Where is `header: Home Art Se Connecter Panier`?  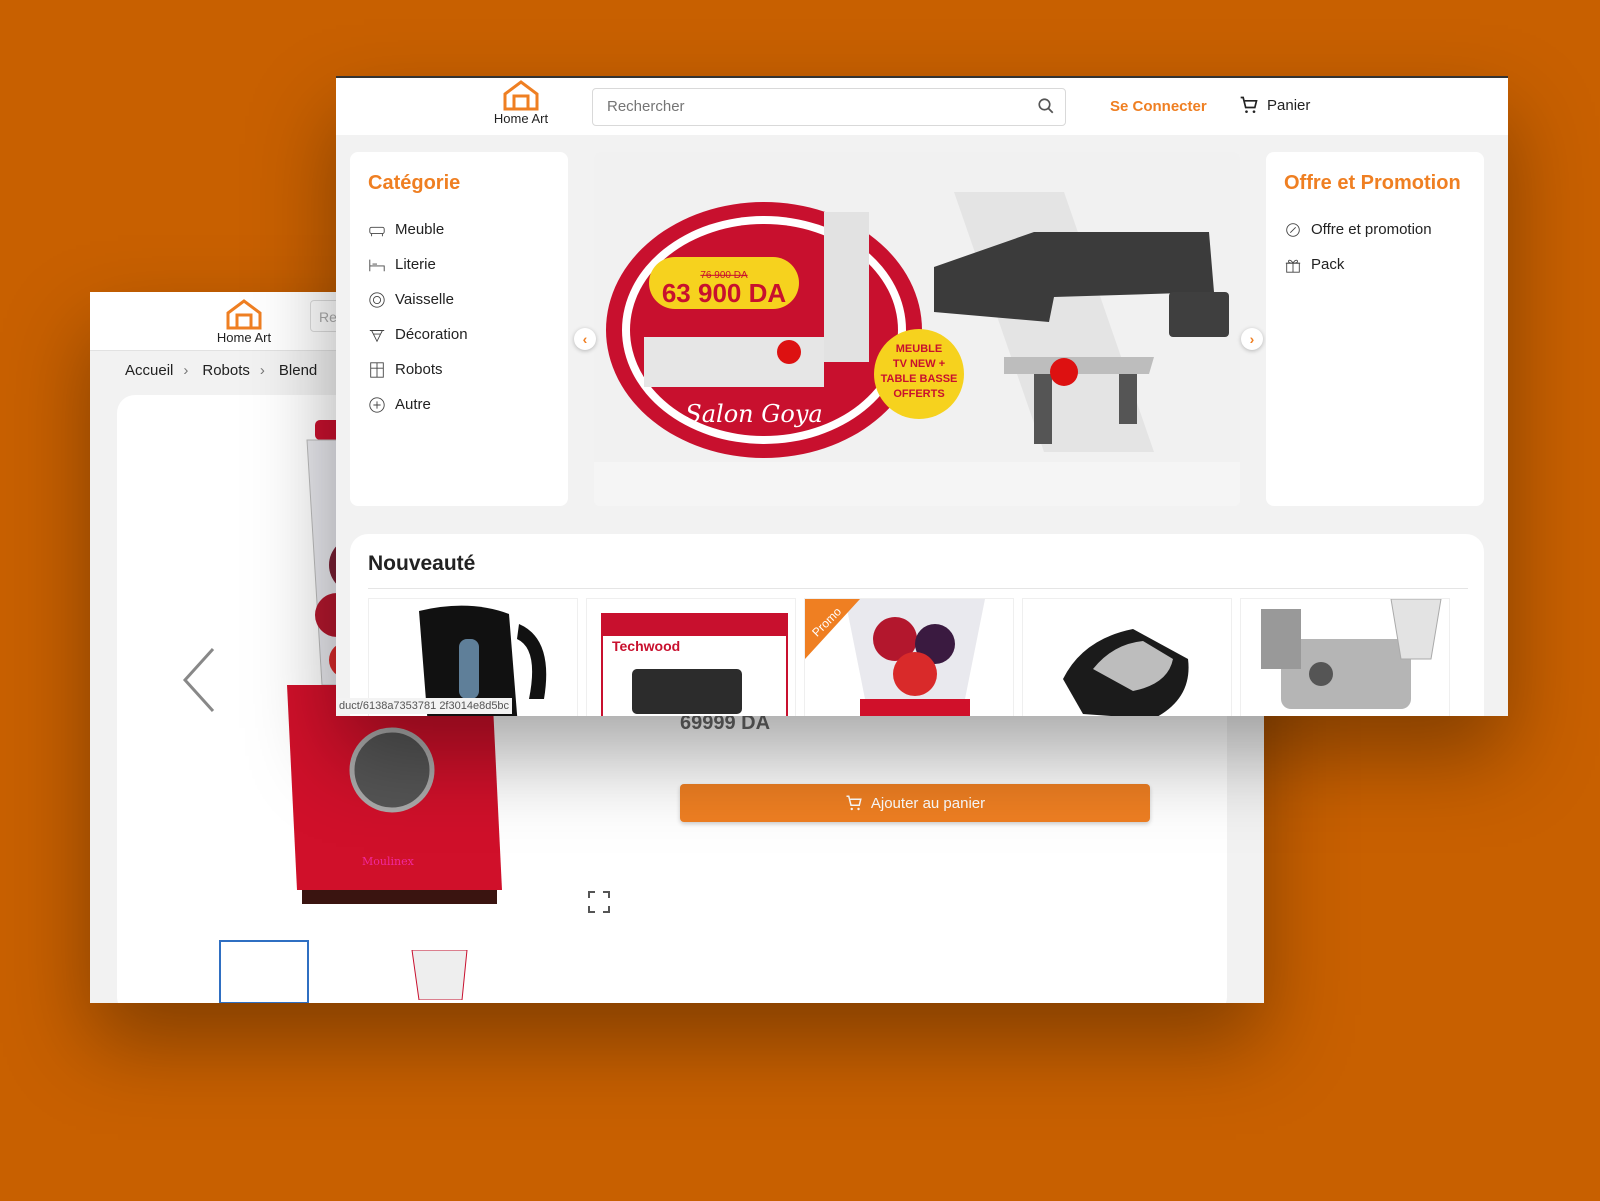
header: Home Art Se Connecter Panier is located at coordinates (922, 105).